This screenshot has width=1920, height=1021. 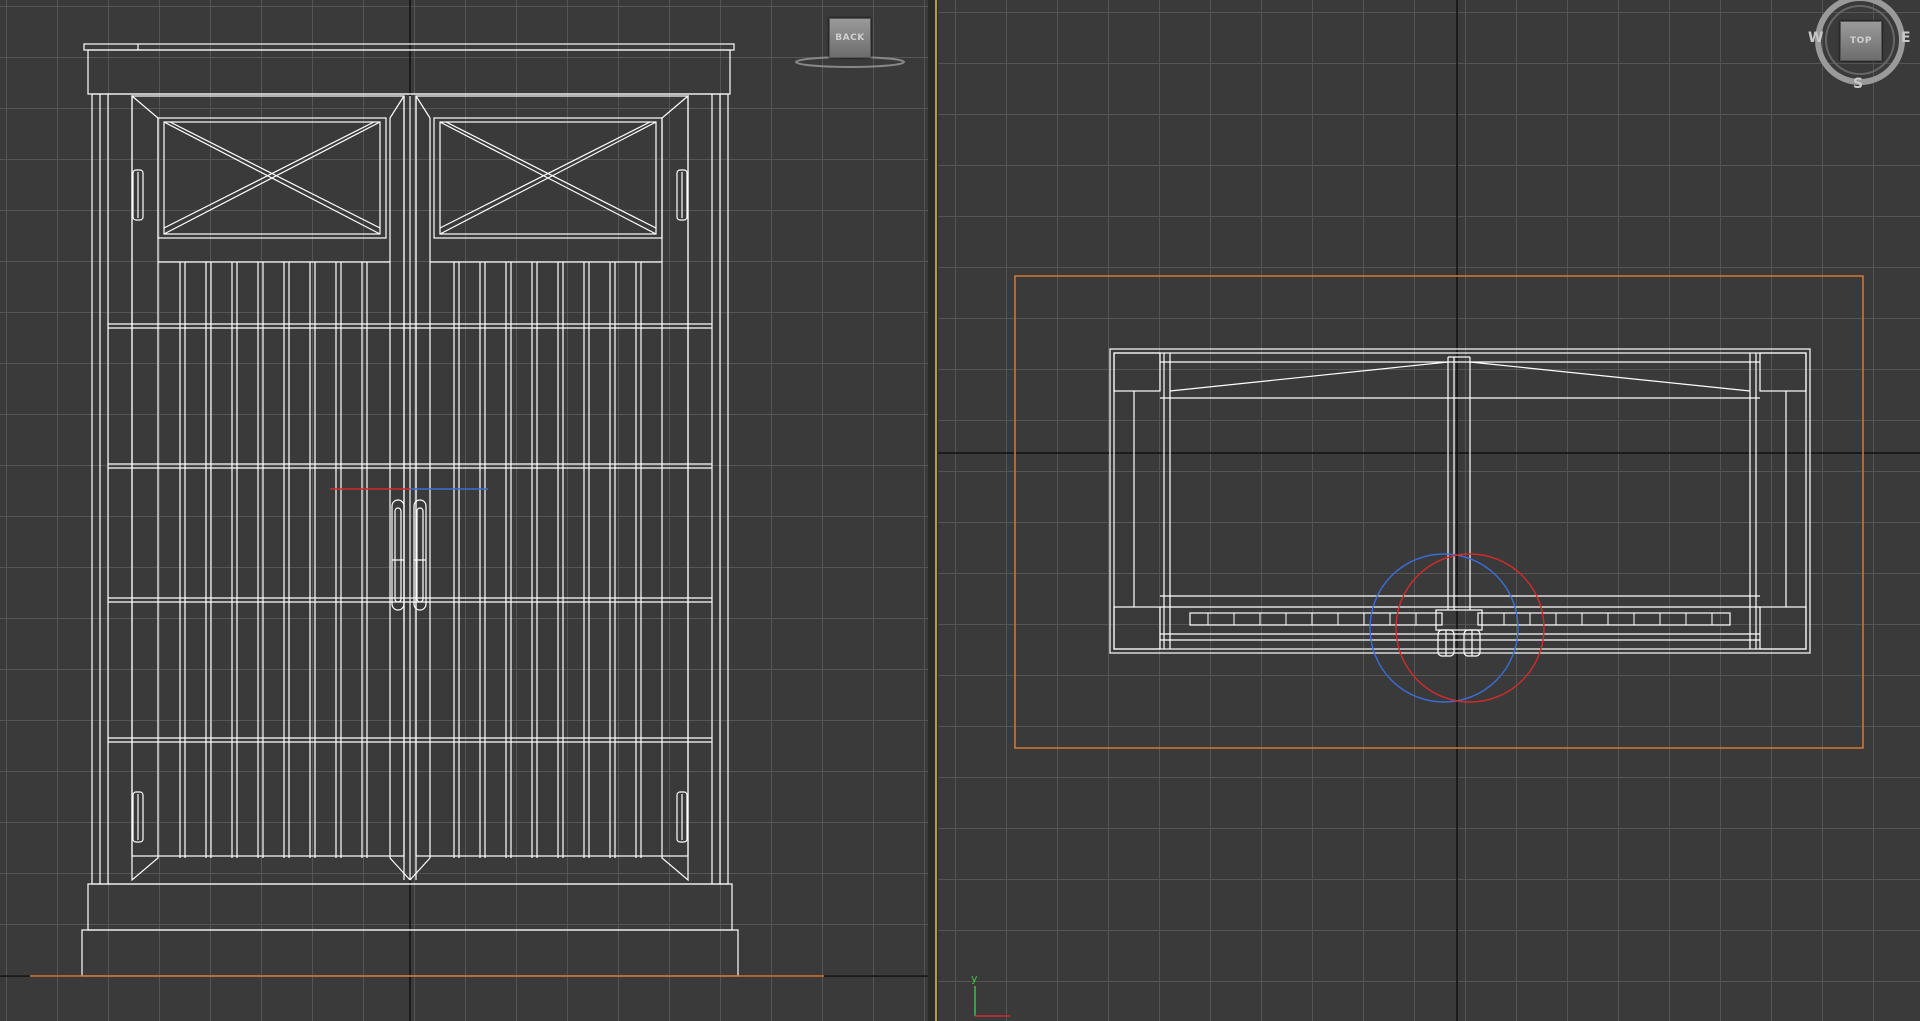 I want to click on viewcube-top-label: TOP, so click(x=1861, y=41).